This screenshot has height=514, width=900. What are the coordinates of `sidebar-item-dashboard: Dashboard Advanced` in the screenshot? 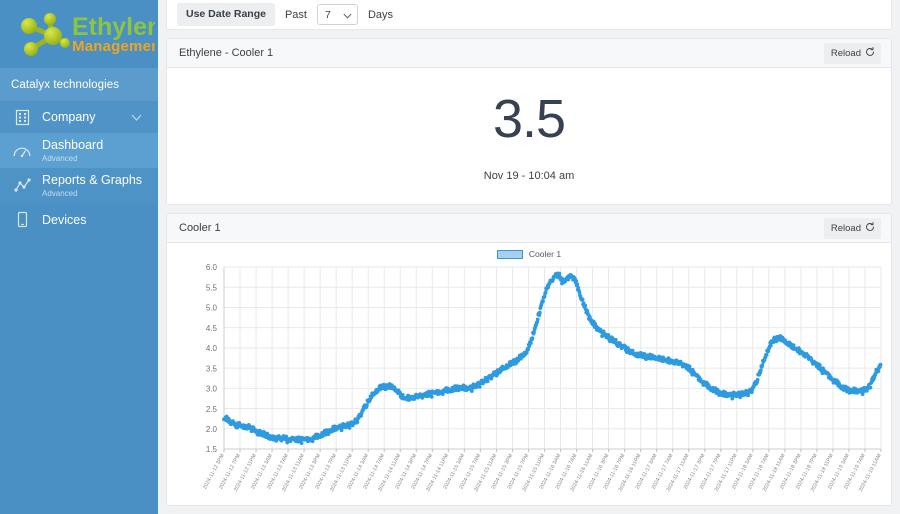 It's located at (79, 150).